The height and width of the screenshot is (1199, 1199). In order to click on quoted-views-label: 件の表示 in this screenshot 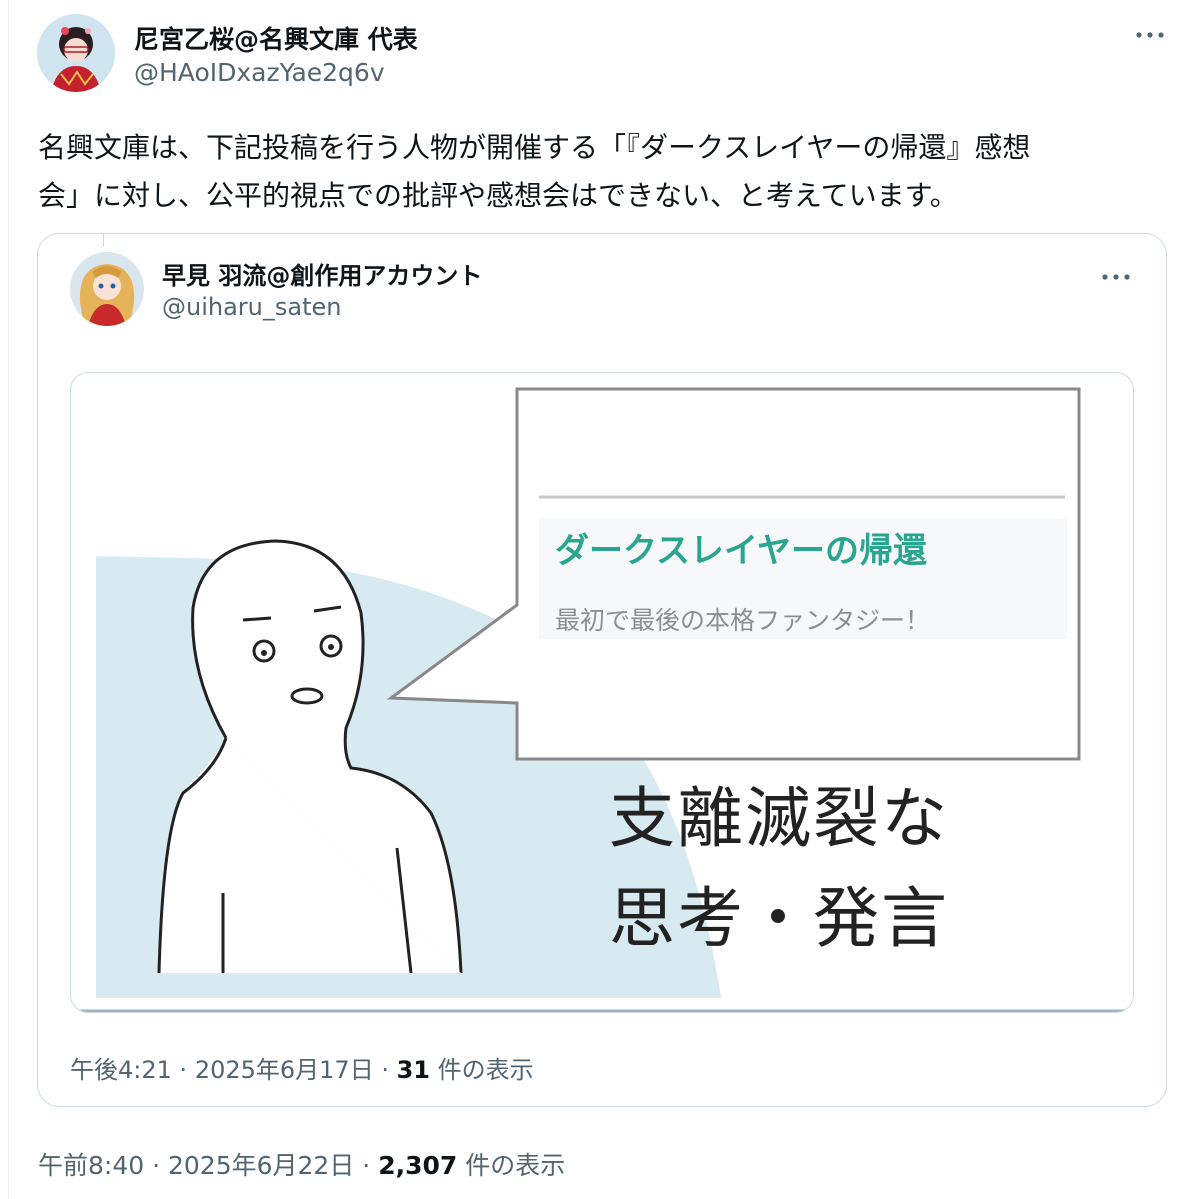, I will do `click(485, 1070)`.